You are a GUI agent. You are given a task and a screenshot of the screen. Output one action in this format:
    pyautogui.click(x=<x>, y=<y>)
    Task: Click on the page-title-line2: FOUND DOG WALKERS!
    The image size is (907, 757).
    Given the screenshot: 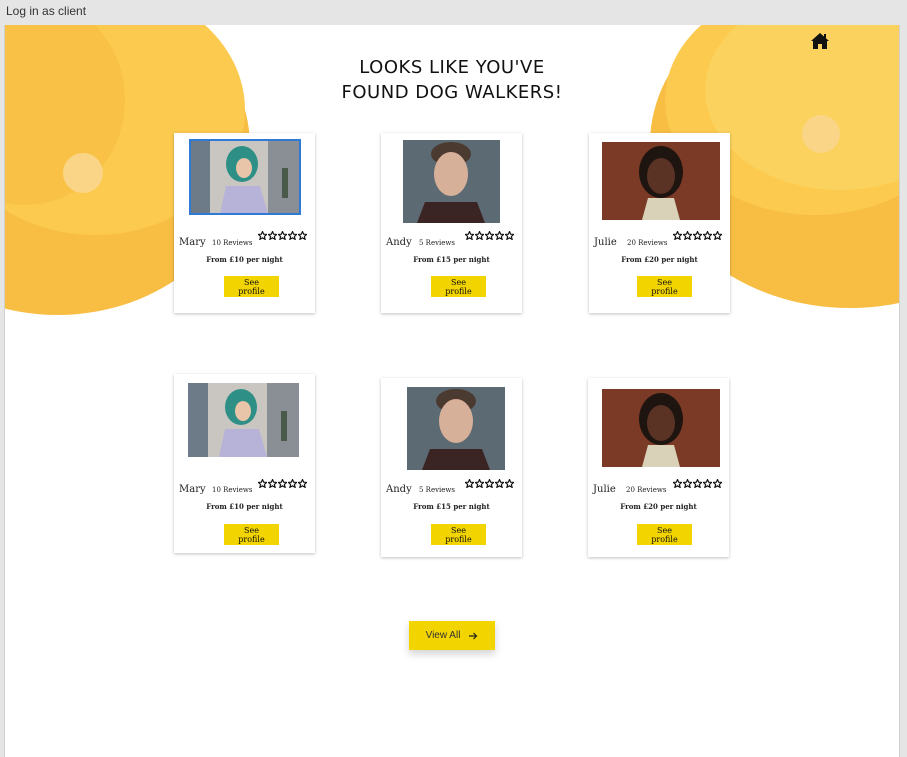 What is the action you would take?
    pyautogui.click(x=452, y=92)
    